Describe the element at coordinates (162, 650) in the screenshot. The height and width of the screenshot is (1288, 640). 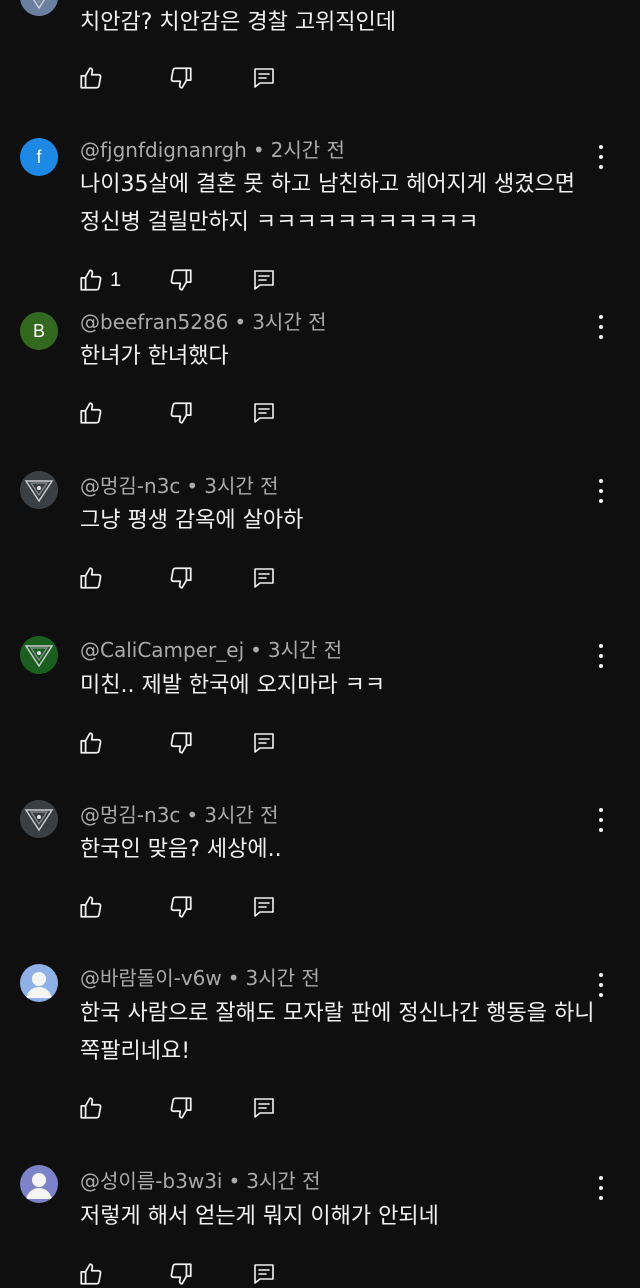
I see `author-handle: @CaliCamper_ej` at that location.